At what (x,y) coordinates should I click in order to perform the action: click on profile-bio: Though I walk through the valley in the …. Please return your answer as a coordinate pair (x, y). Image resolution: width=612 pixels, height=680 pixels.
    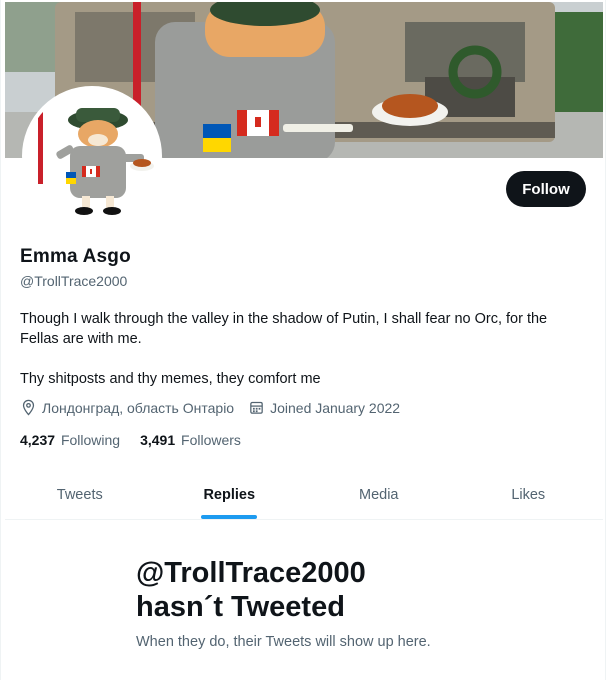
    Looking at the image, I should click on (300, 359).